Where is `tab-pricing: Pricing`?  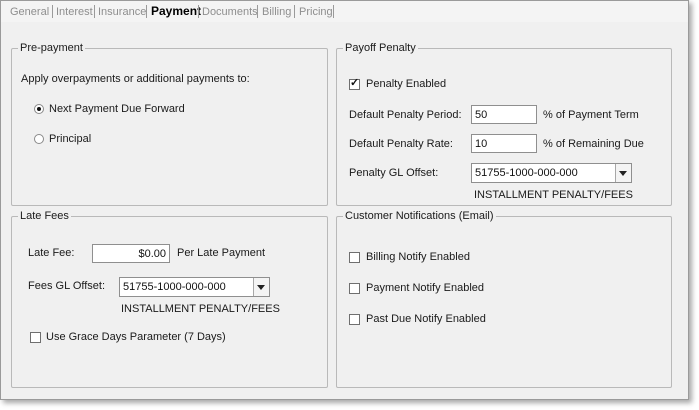 tab-pricing: Pricing is located at coordinates (316, 12).